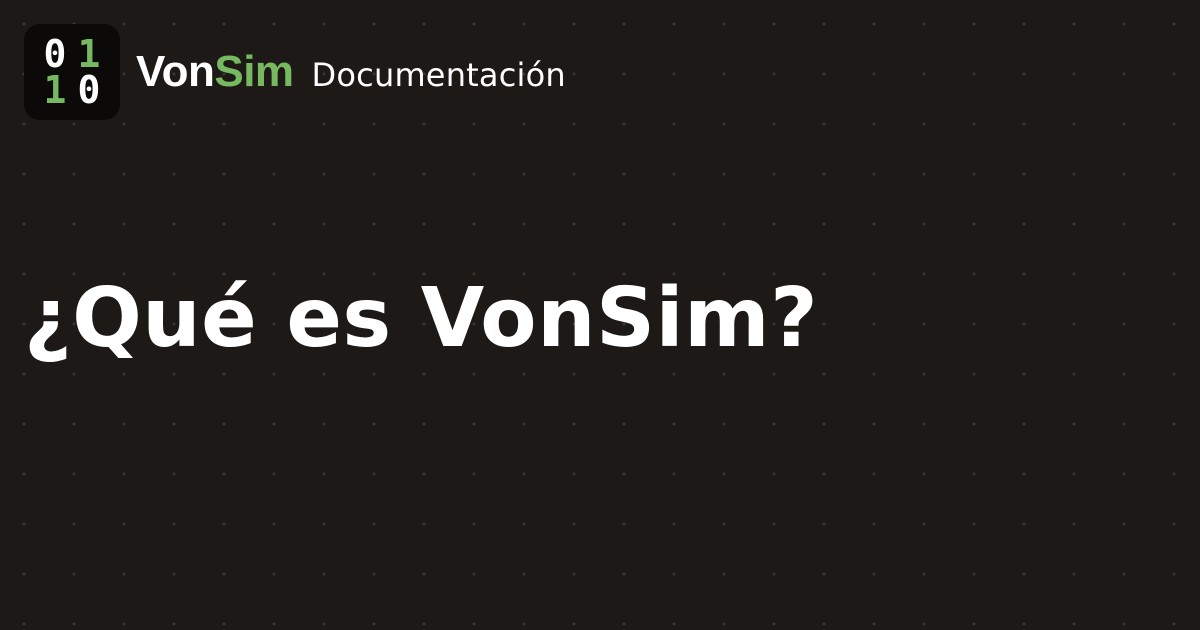  I want to click on brand-name-sim: Sim, so click(254, 71).